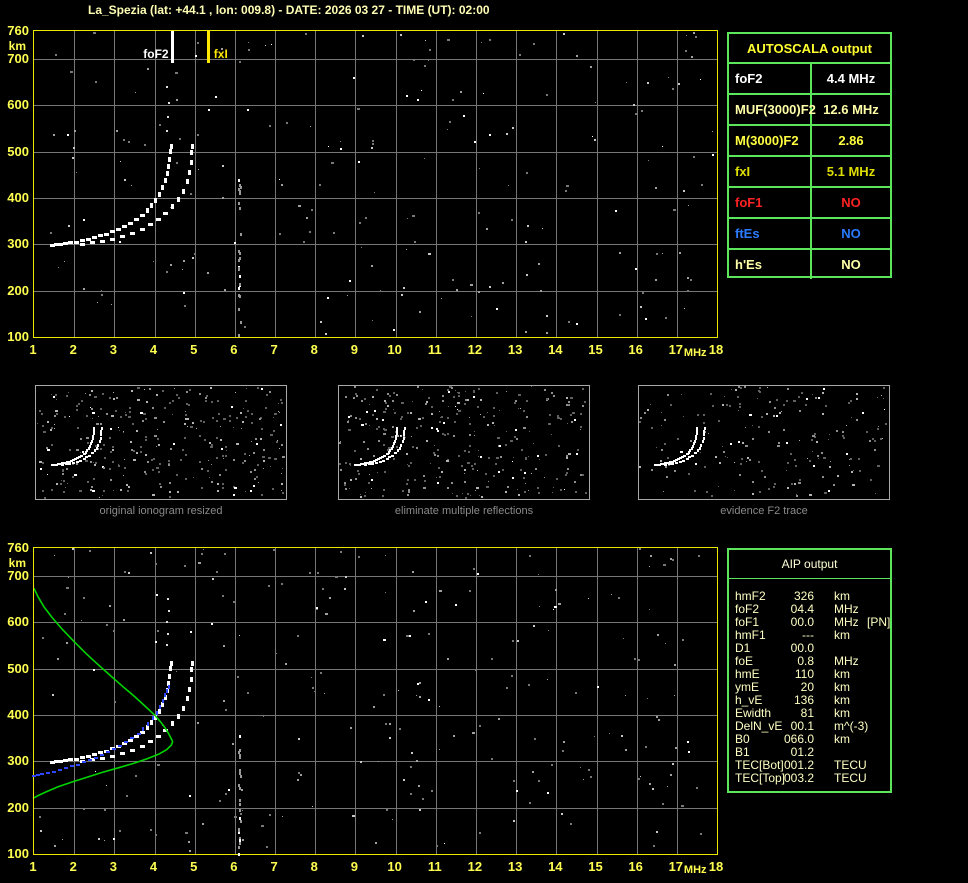 Image resolution: width=968 pixels, height=883 pixels. I want to click on x-axis-tick-label: 14, so click(555, 349).